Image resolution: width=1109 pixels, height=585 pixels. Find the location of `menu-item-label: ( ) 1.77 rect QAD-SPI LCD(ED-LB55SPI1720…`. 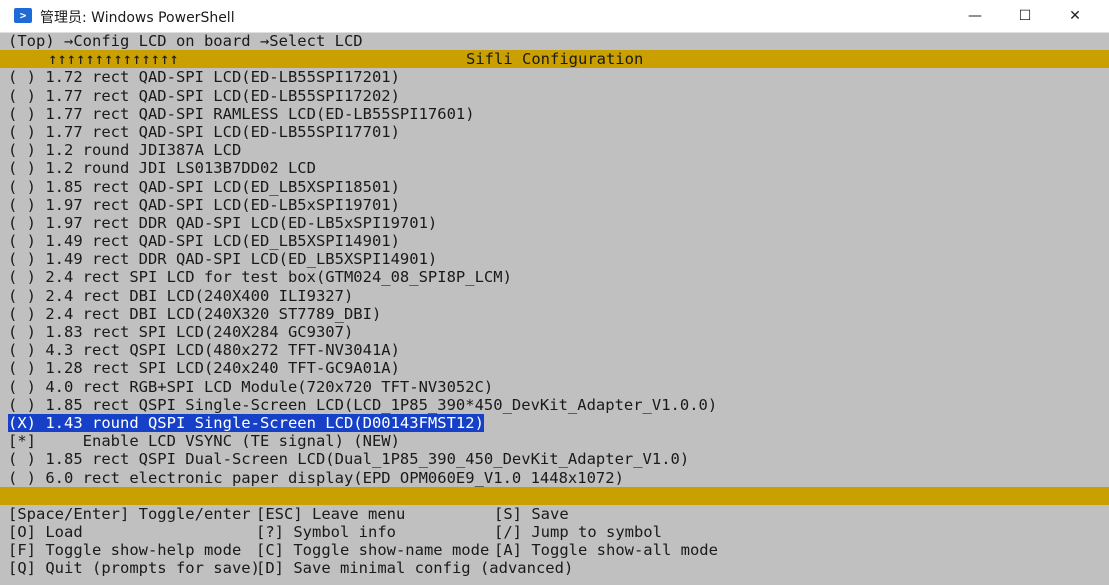

menu-item-label: ( ) 1.77 rect QAD-SPI LCD(ED-LB55SPI1720… is located at coordinates (204, 95).